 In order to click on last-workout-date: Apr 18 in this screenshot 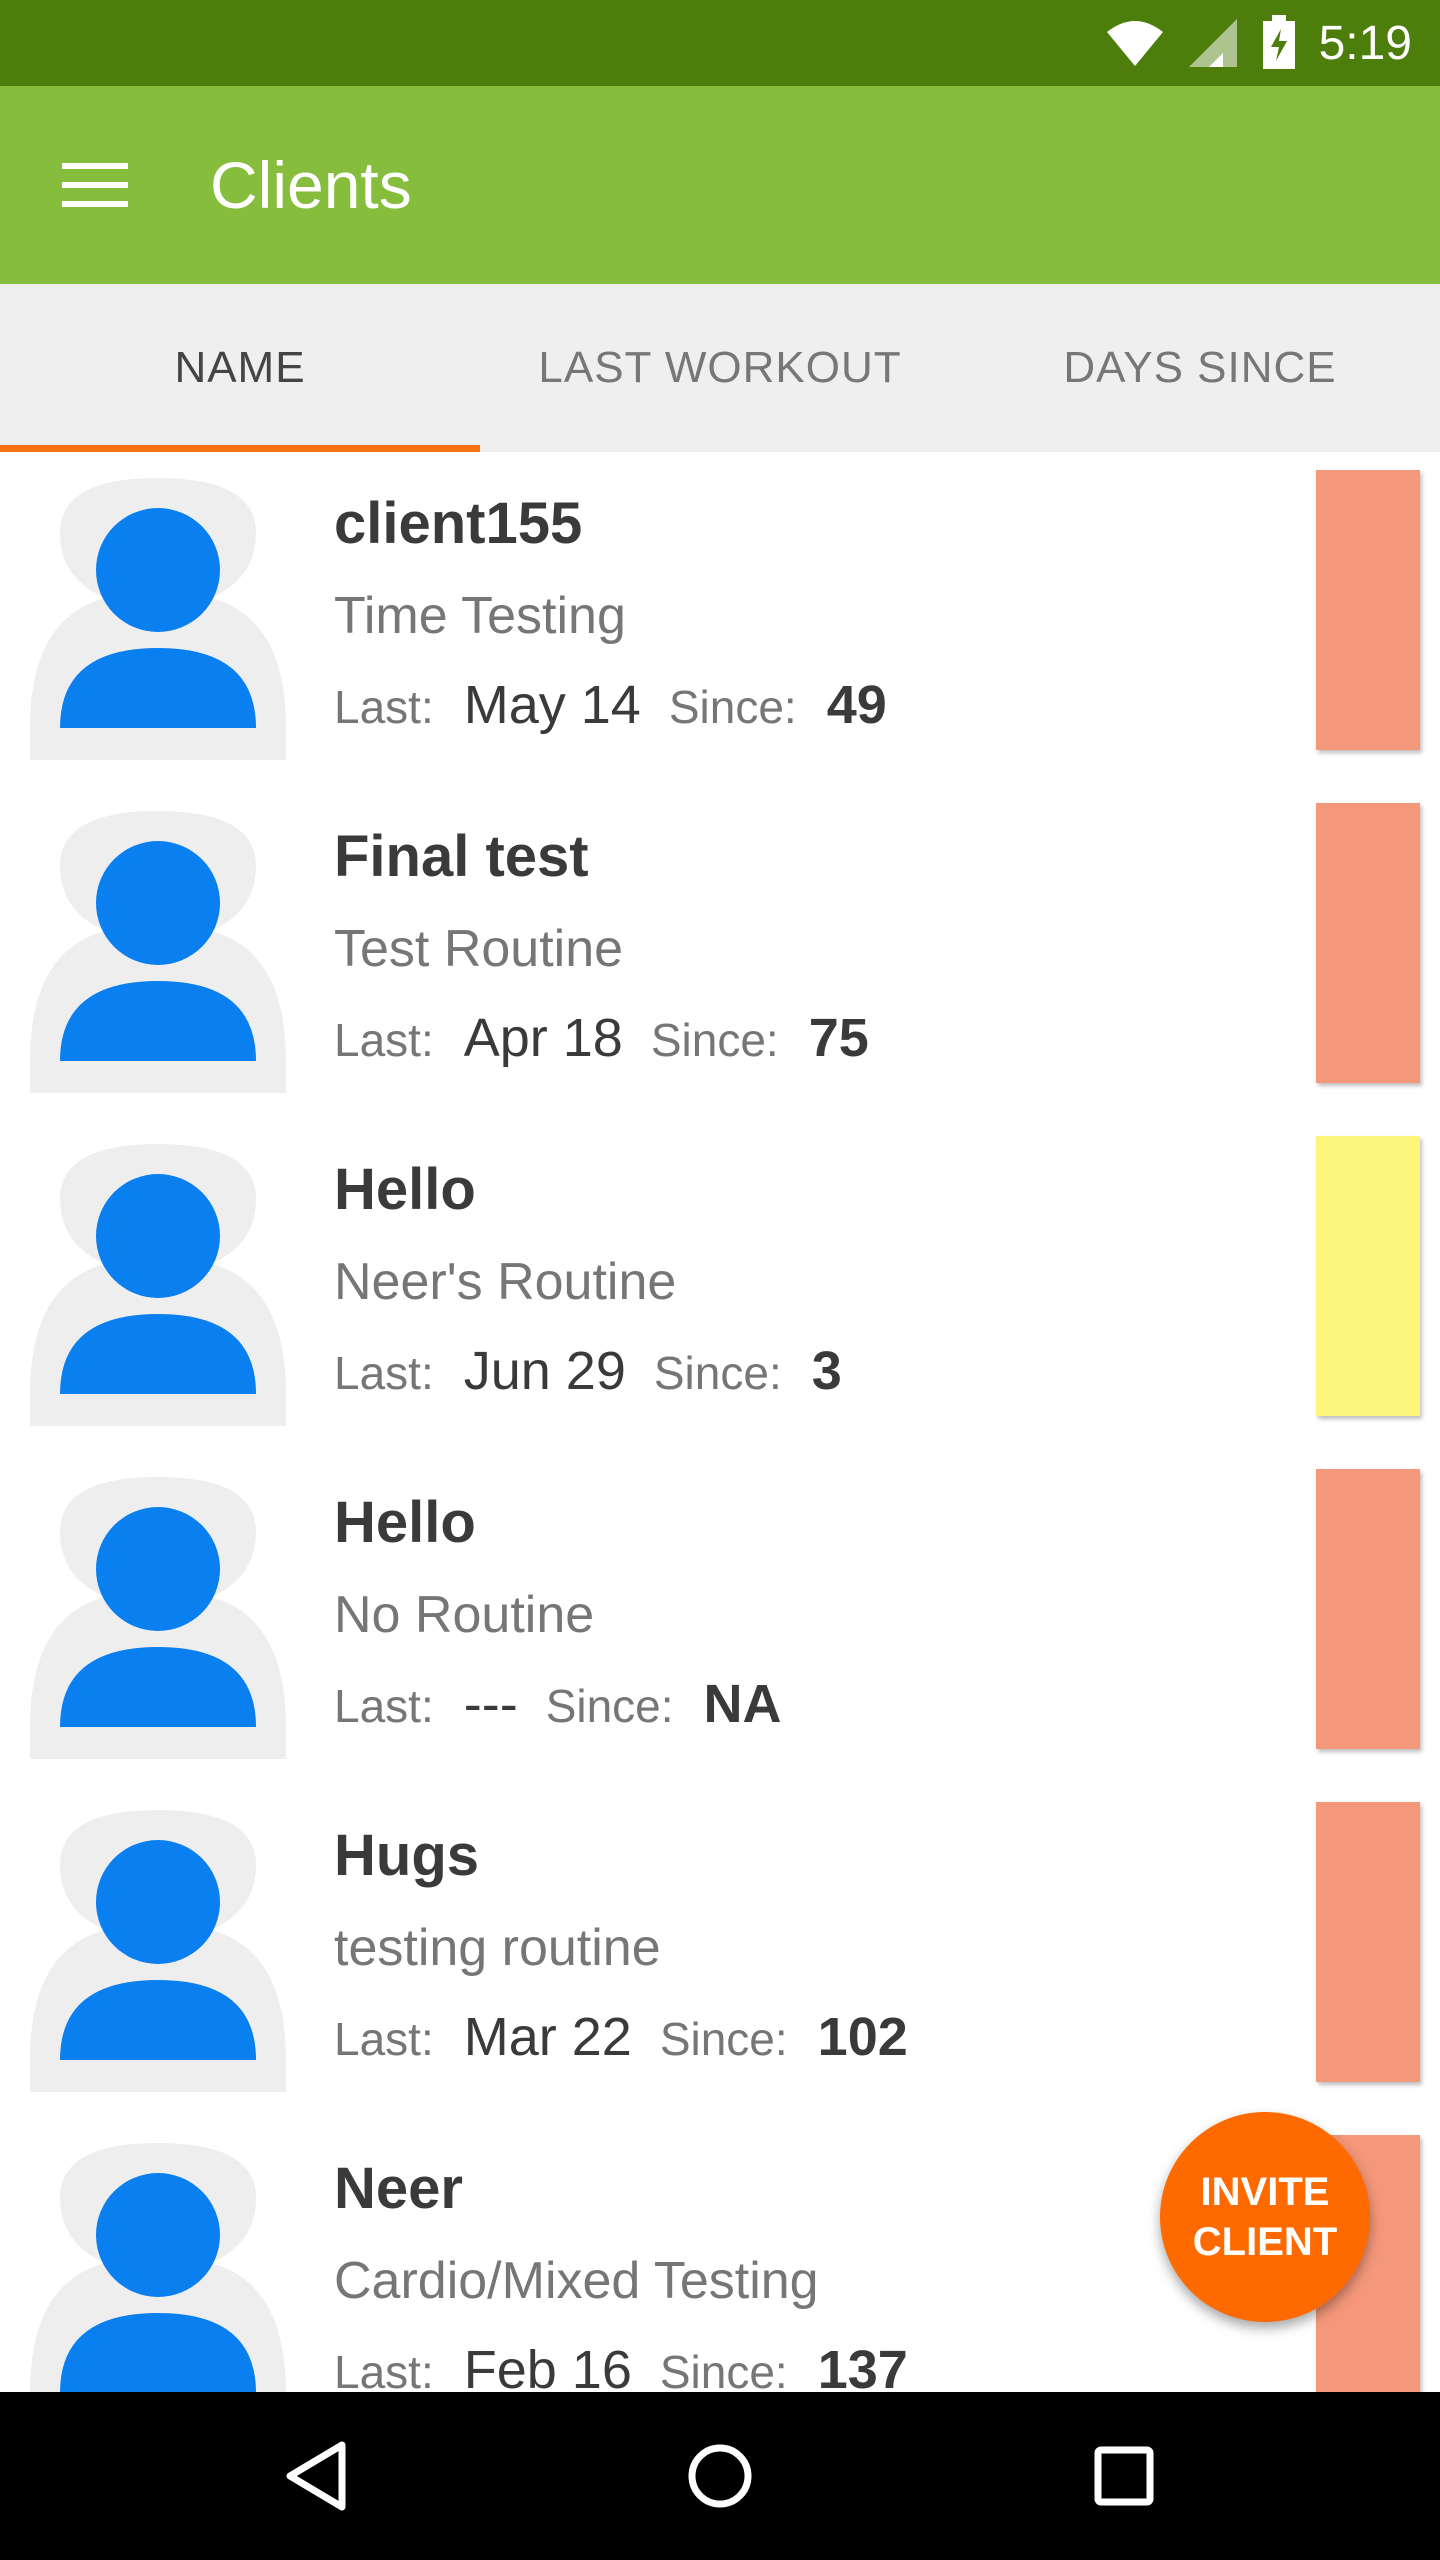, I will do `click(543, 1038)`.